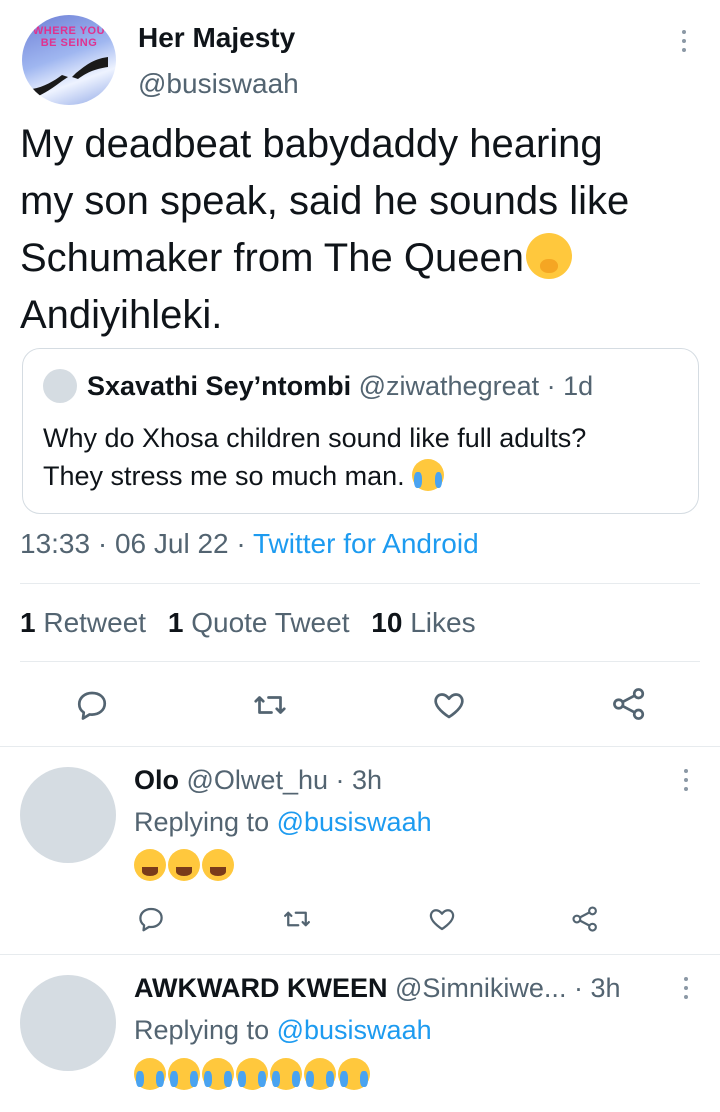  What do you see at coordinates (171, 543) in the screenshot?
I see `tweet-date: 06 Jul 22` at bounding box center [171, 543].